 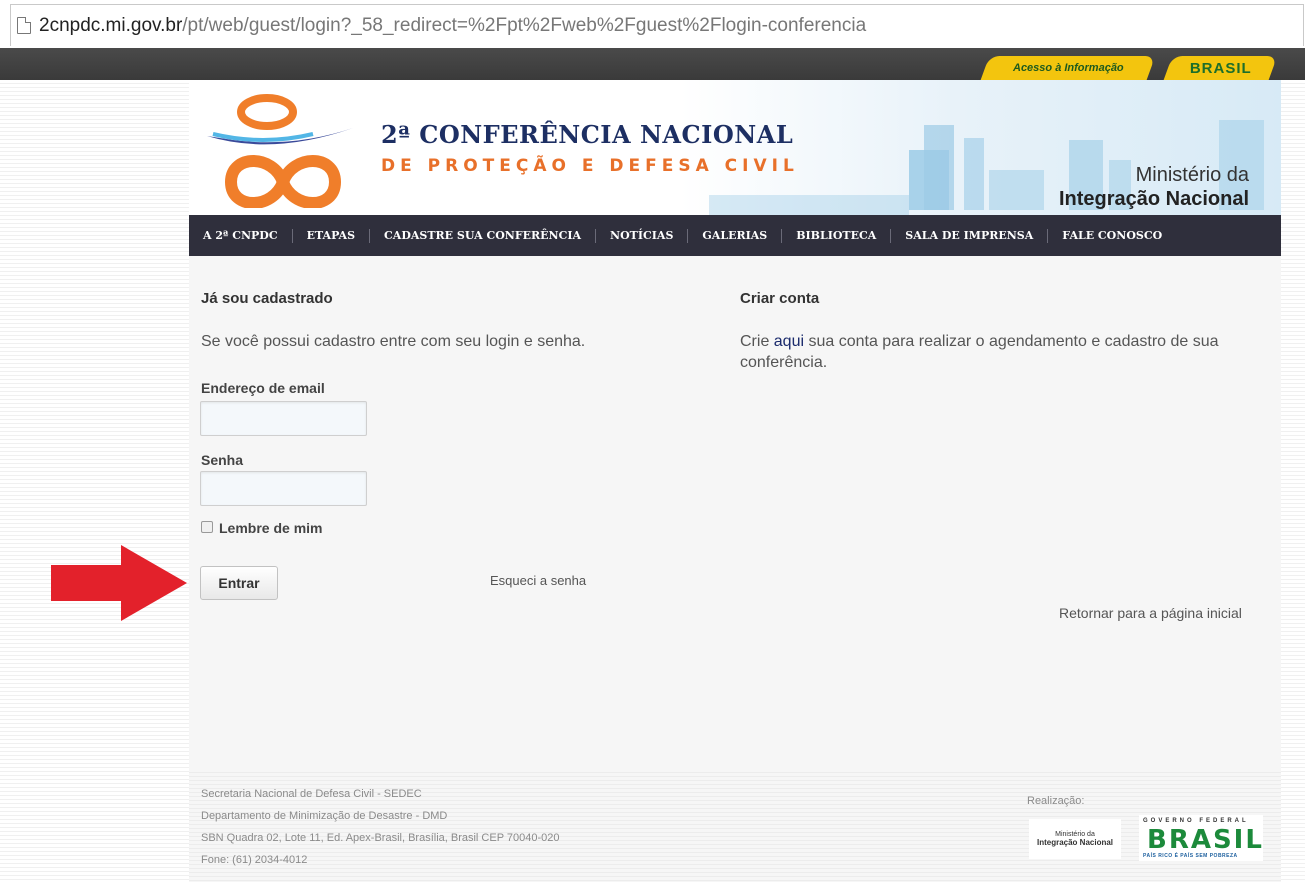 I want to click on nav-item-sala-de-imprensa: SALA DE IMPRENSA, so click(x=970, y=235).